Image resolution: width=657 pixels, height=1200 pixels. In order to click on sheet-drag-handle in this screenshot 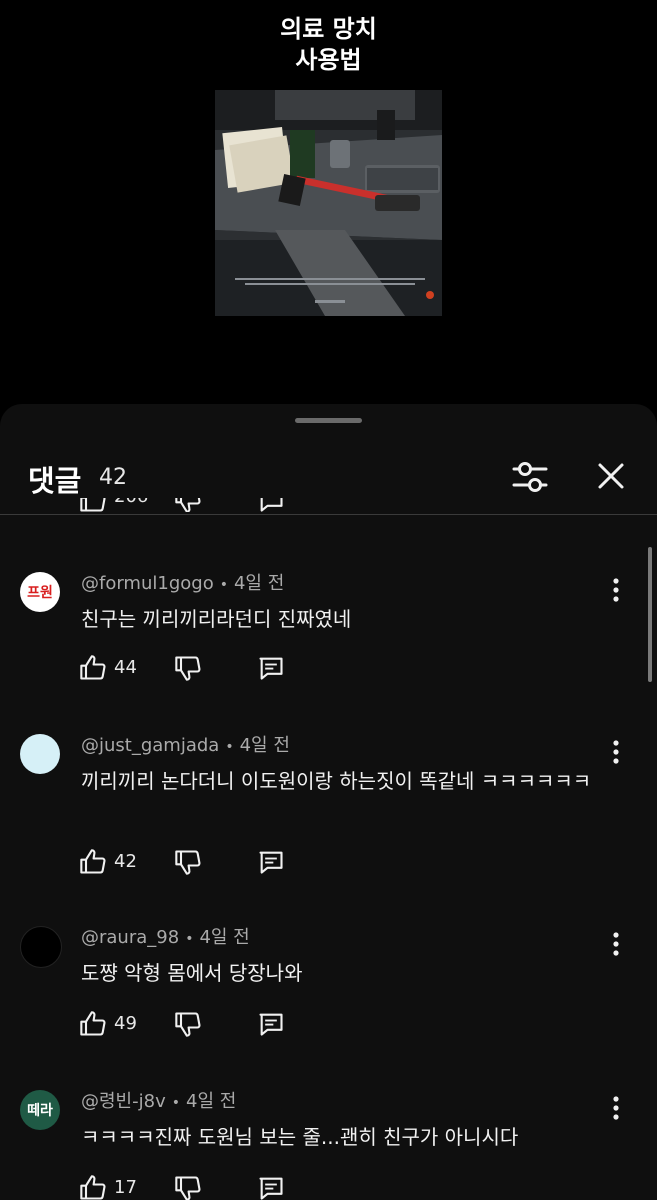, I will do `click(328, 420)`.